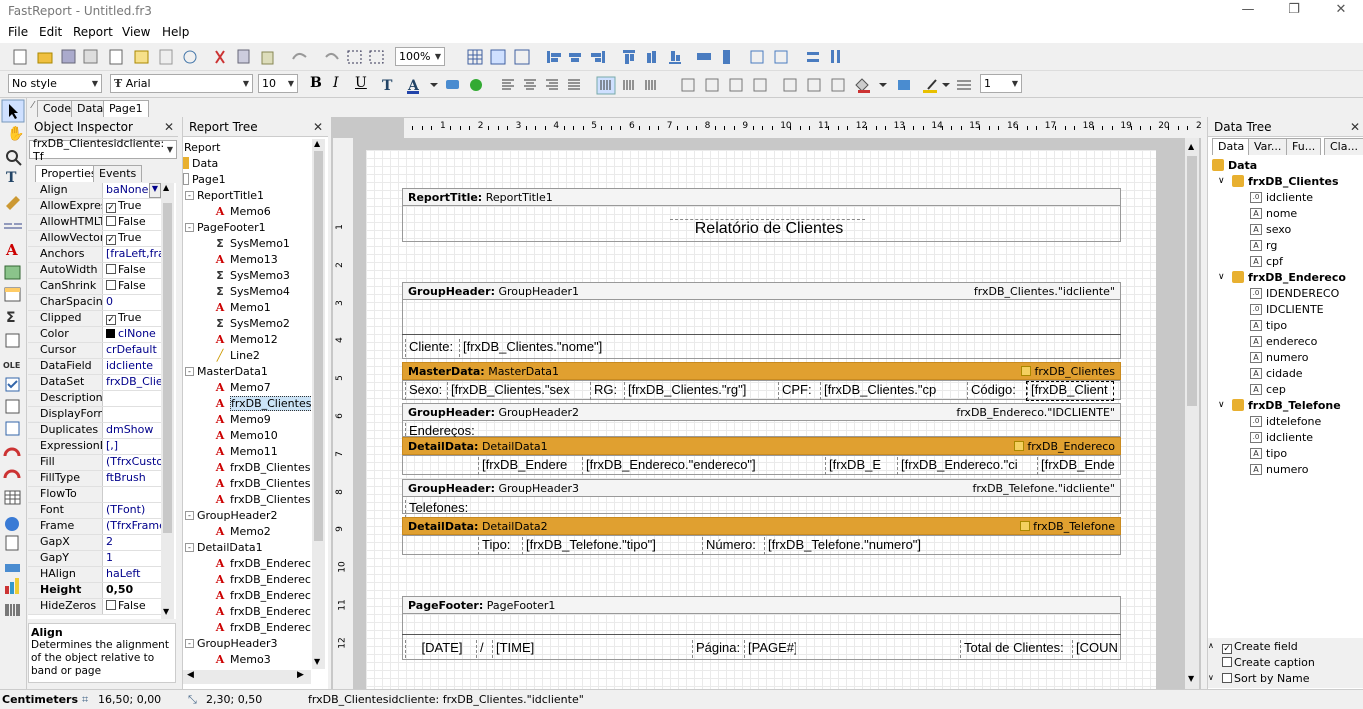 The width and height of the screenshot is (1363, 709). What do you see at coordinates (262, 403) in the screenshot?
I see `tree-node: AfrxDB_Clientesid` at bounding box center [262, 403].